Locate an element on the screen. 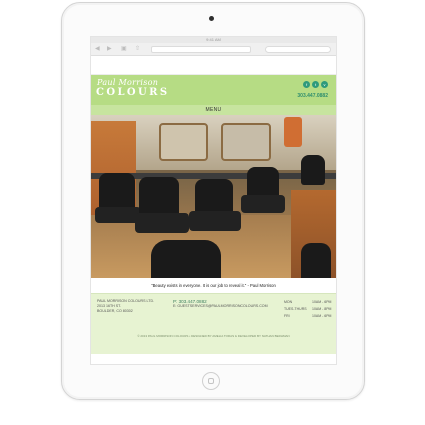  search-input is located at coordinates (298, 49).